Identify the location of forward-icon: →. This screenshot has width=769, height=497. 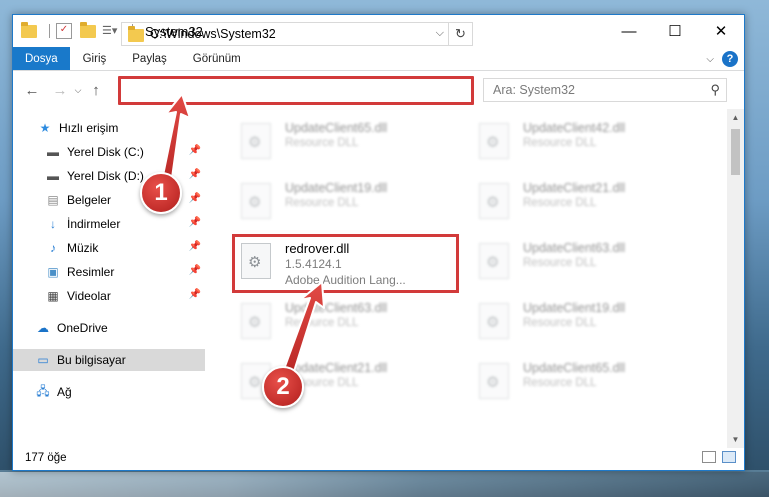
(60, 90).